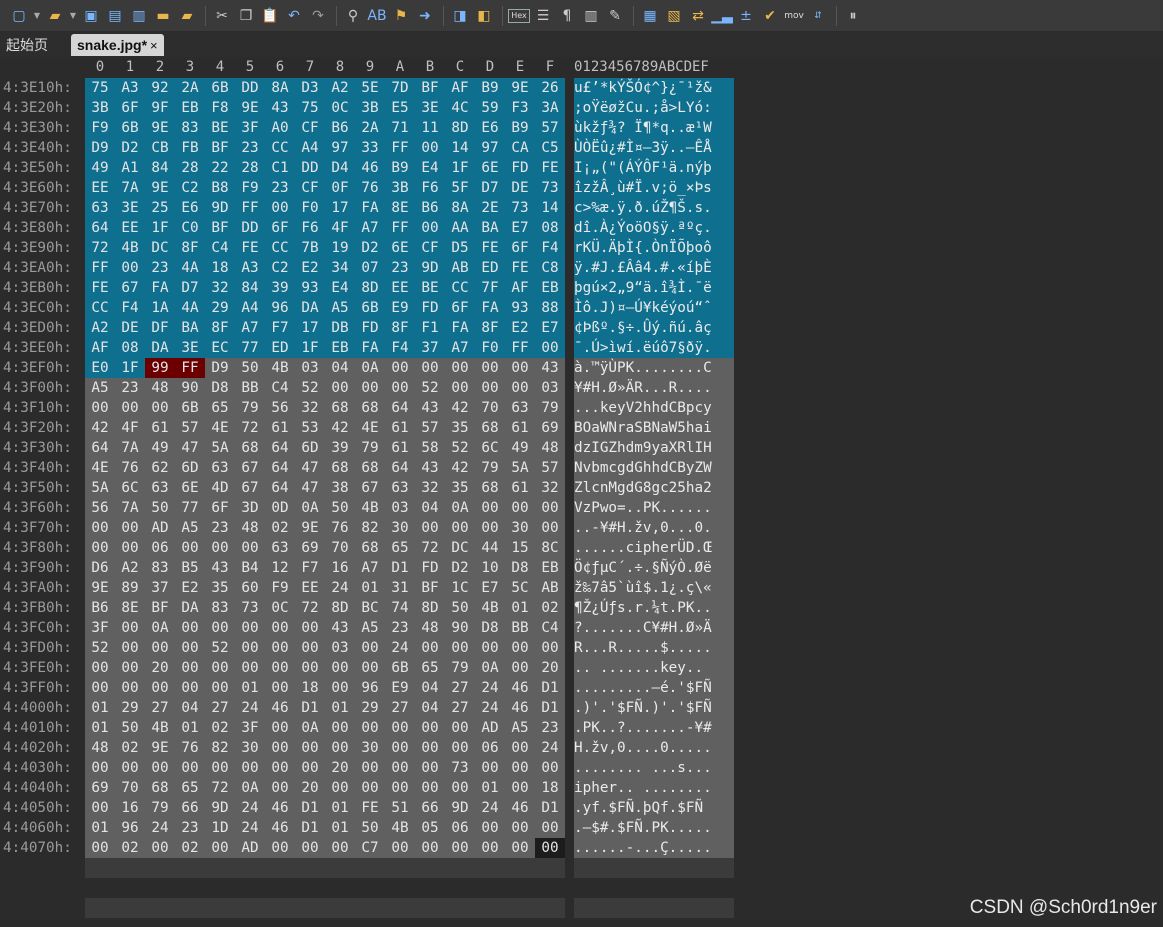  Describe the element at coordinates (654, 728) in the screenshot. I see `ascii-text: .PK..?.......-¥#` at that location.